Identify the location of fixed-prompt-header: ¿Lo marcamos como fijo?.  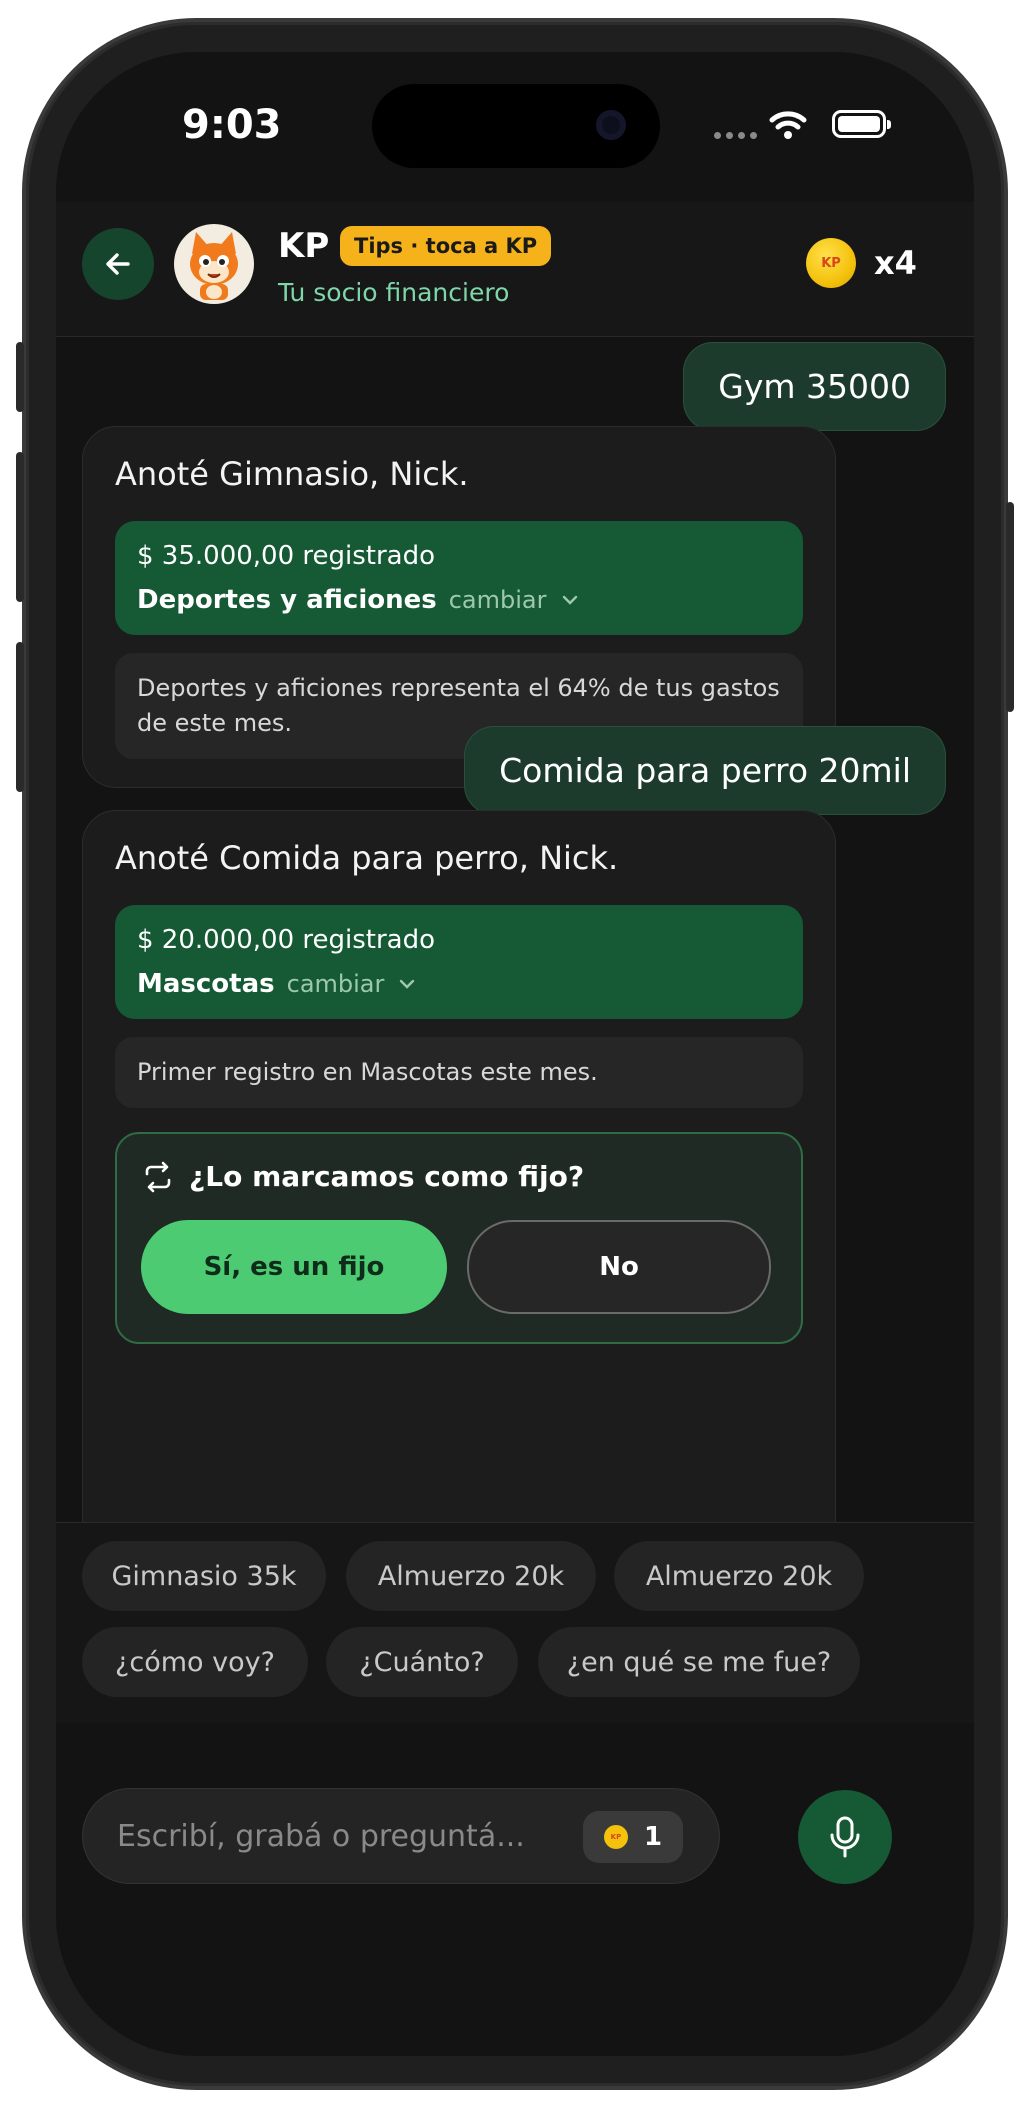
(459, 1177).